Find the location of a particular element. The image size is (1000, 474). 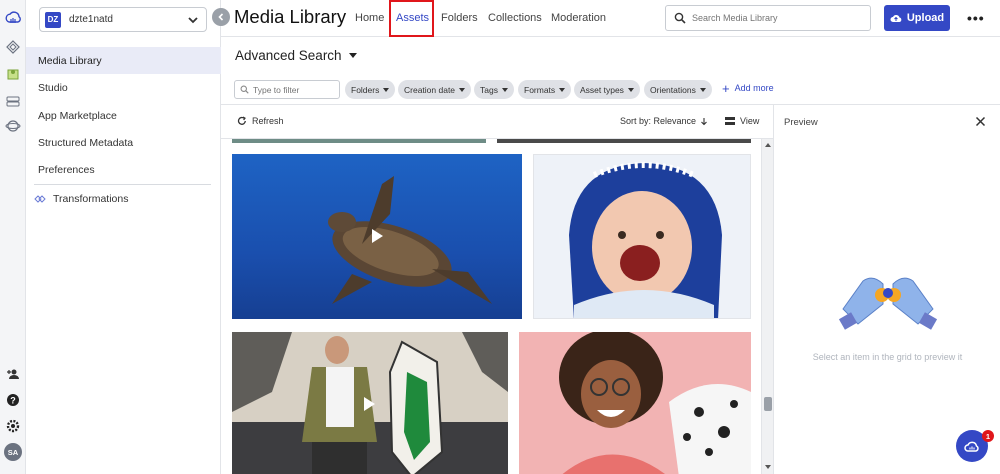

tab-folders: Folders is located at coordinates (459, 18).